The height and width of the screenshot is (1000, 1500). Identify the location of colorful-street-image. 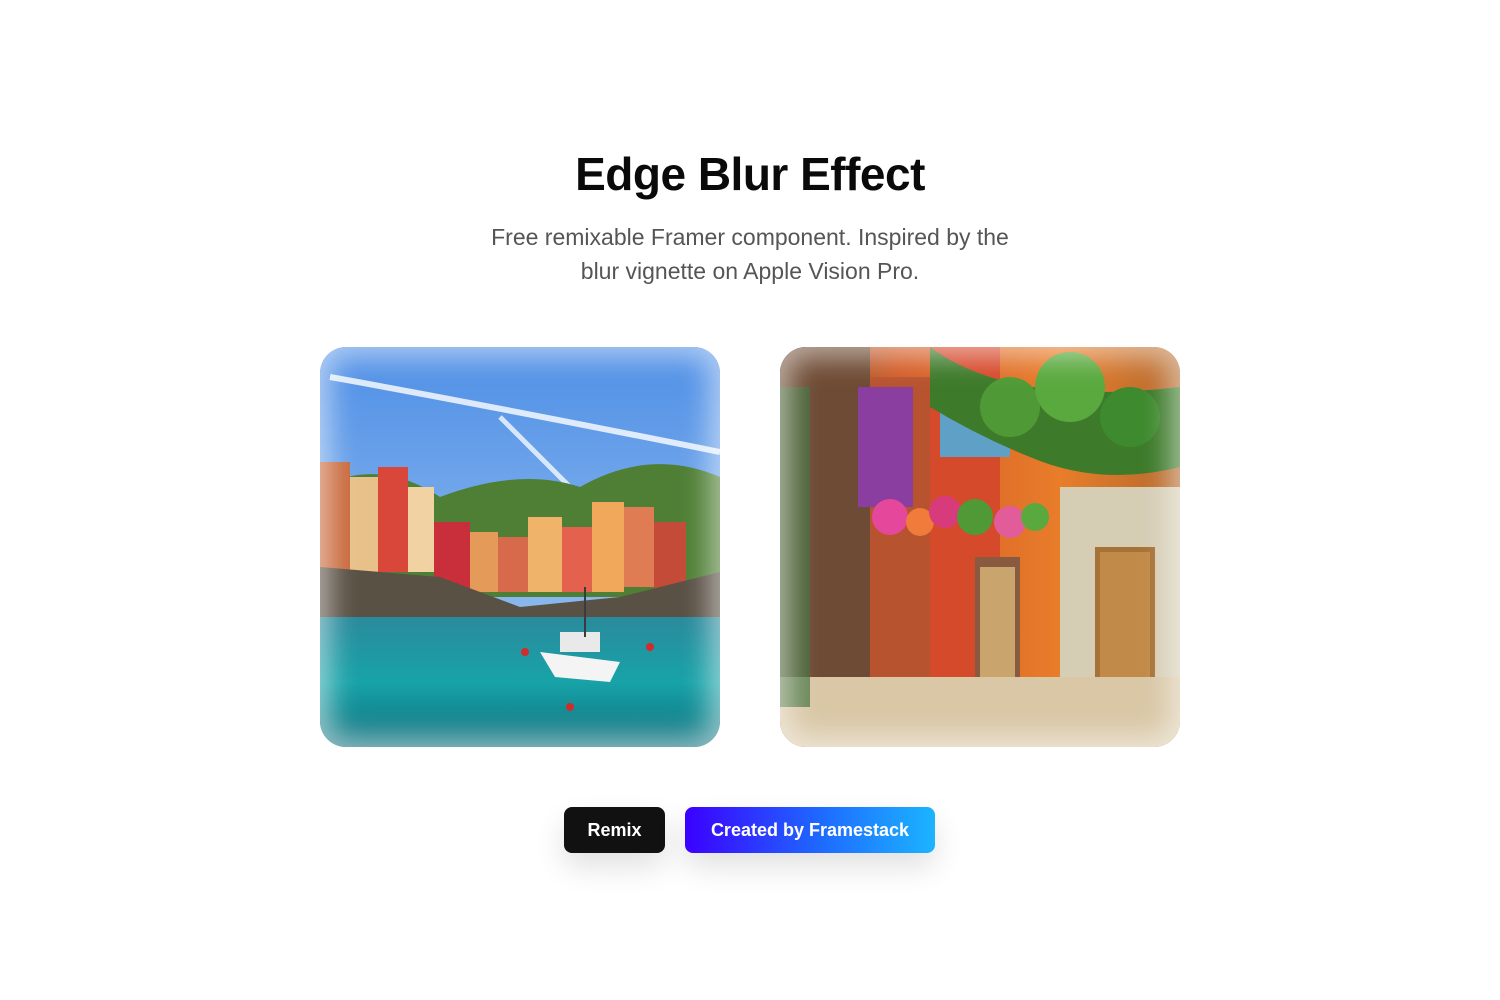
(980, 547).